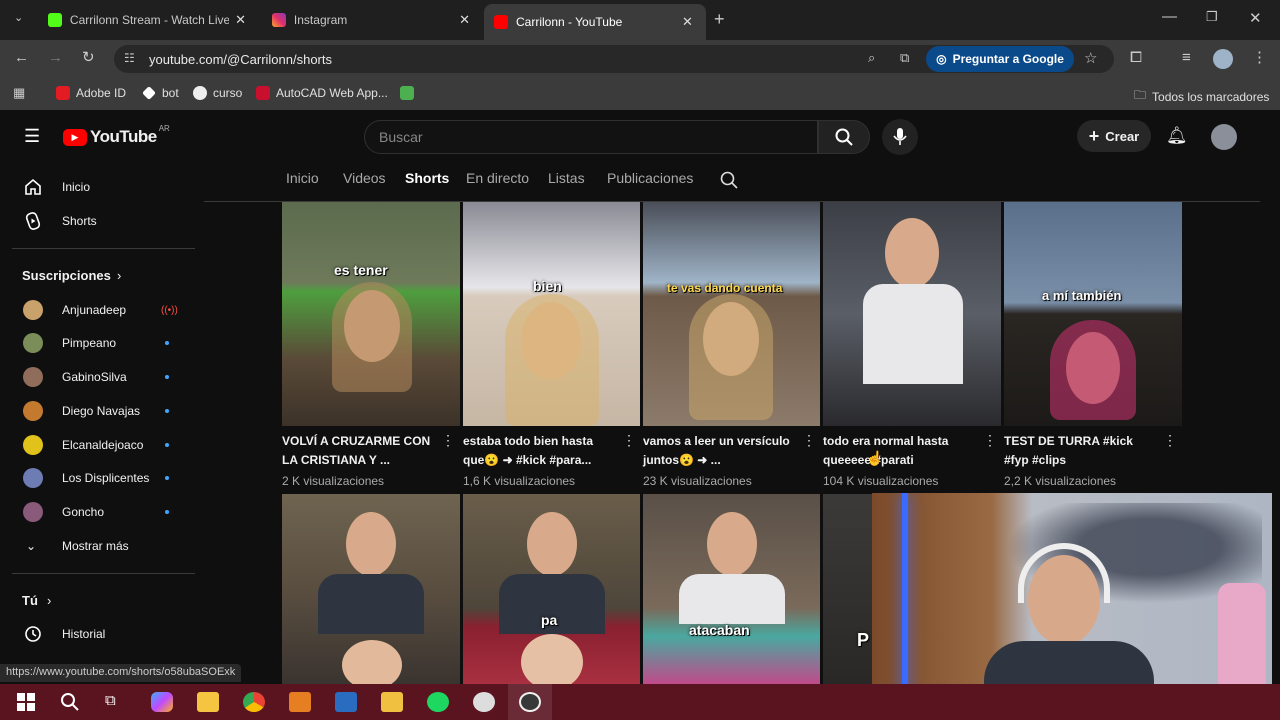 This screenshot has height=720, width=1280. Describe the element at coordinates (116, 702) in the screenshot. I see `task-view-icon: ⧉` at that location.